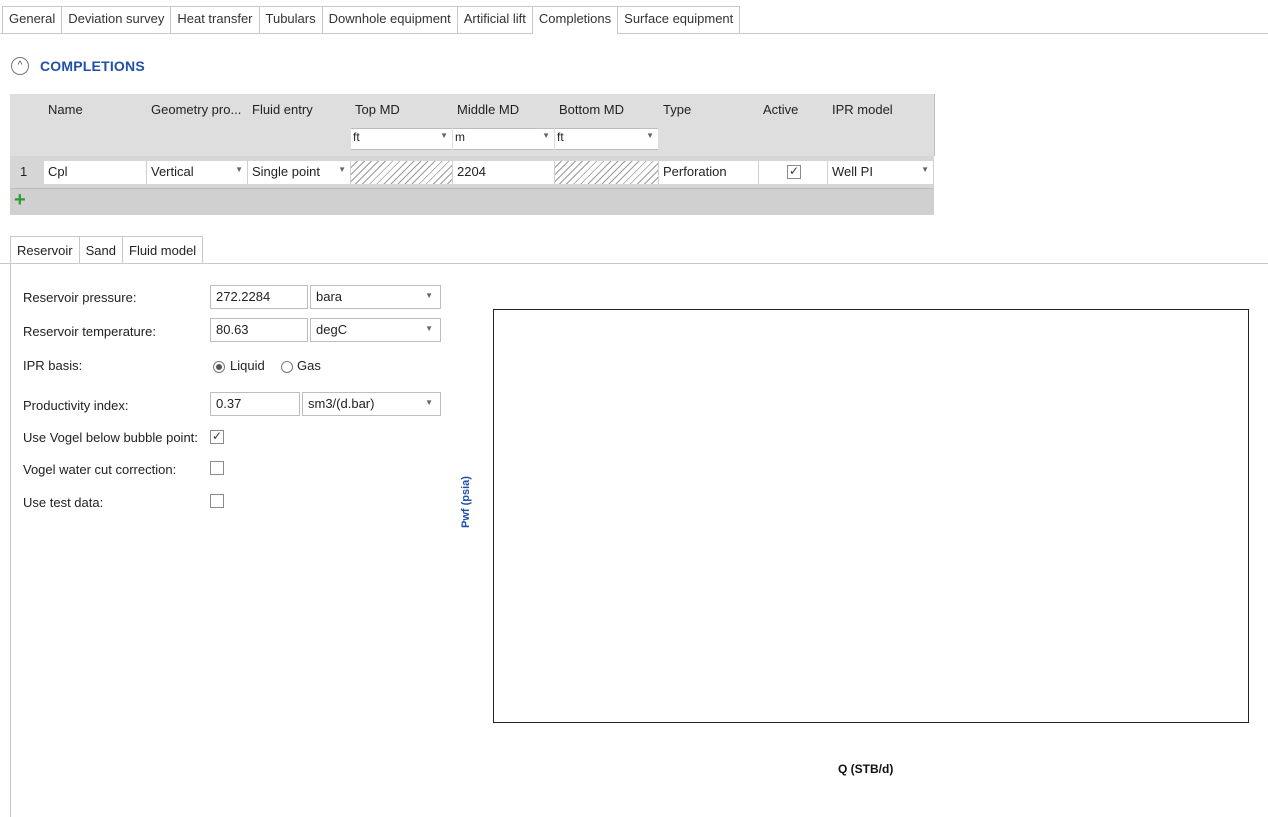 The image size is (1268, 817). I want to click on tab-tubulars: Tubulars, so click(290, 19).